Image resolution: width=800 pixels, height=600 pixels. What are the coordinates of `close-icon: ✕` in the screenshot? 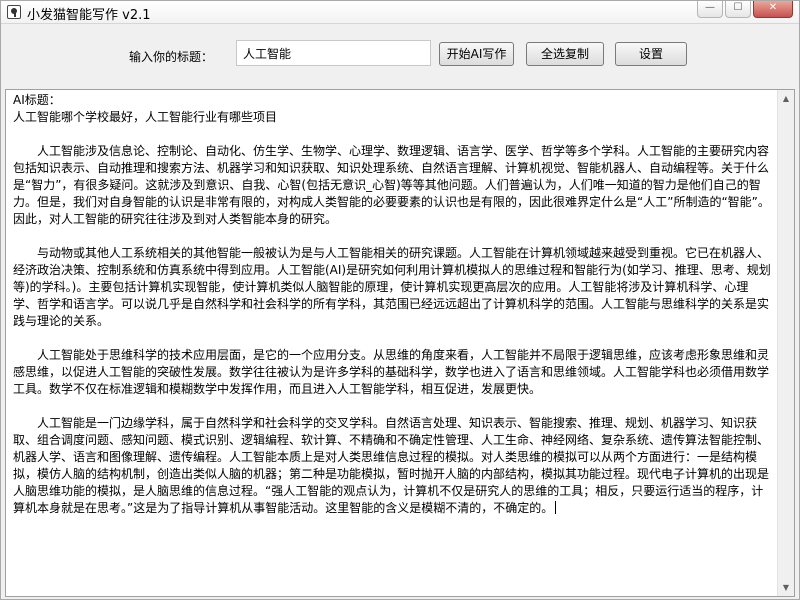 It's located at (773, 7).